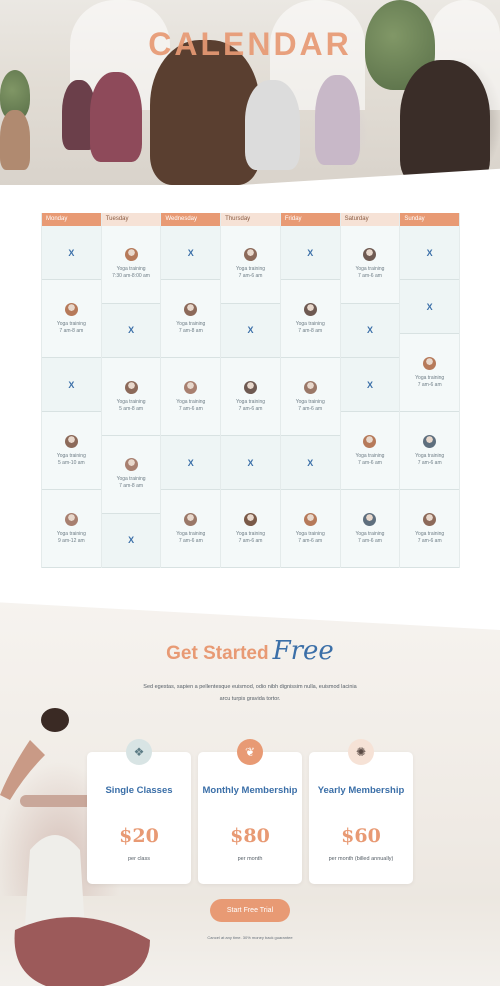 The height and width of the screenshot is (986, 500). What do you see at coordinates (191, 219) in the screenshot?
I see `day-header: Wednesday` at bounding box center [191, 219].